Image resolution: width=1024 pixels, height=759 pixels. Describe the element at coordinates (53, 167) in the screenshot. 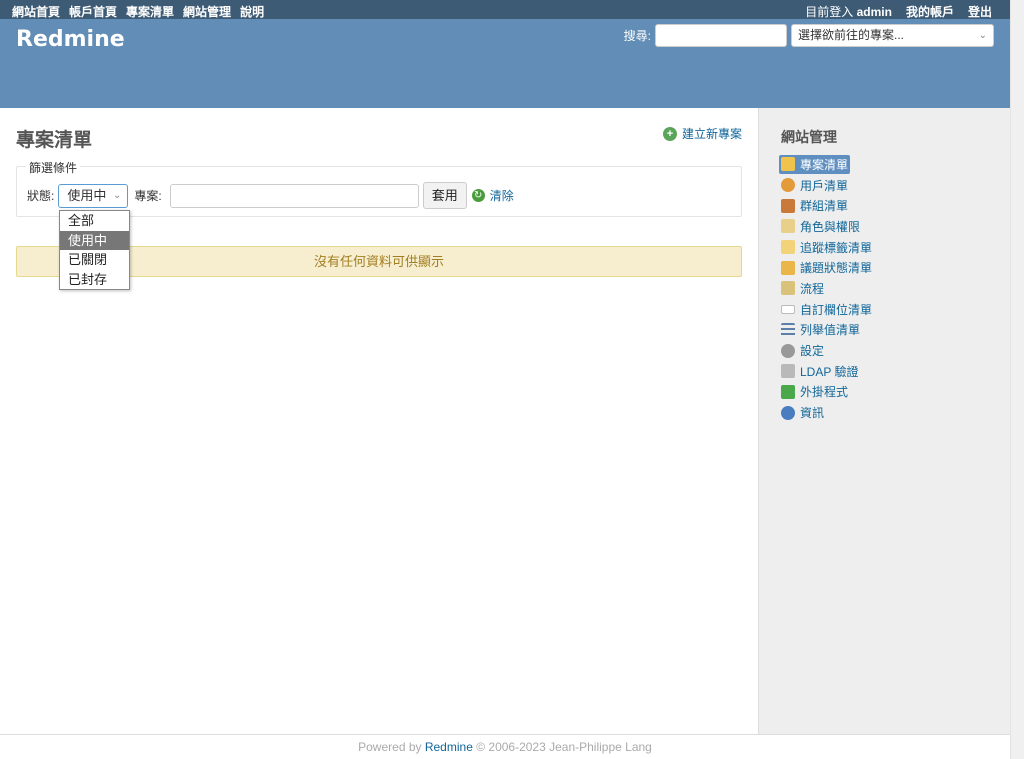

I see `filters-legend: 篩選條件` at that location.